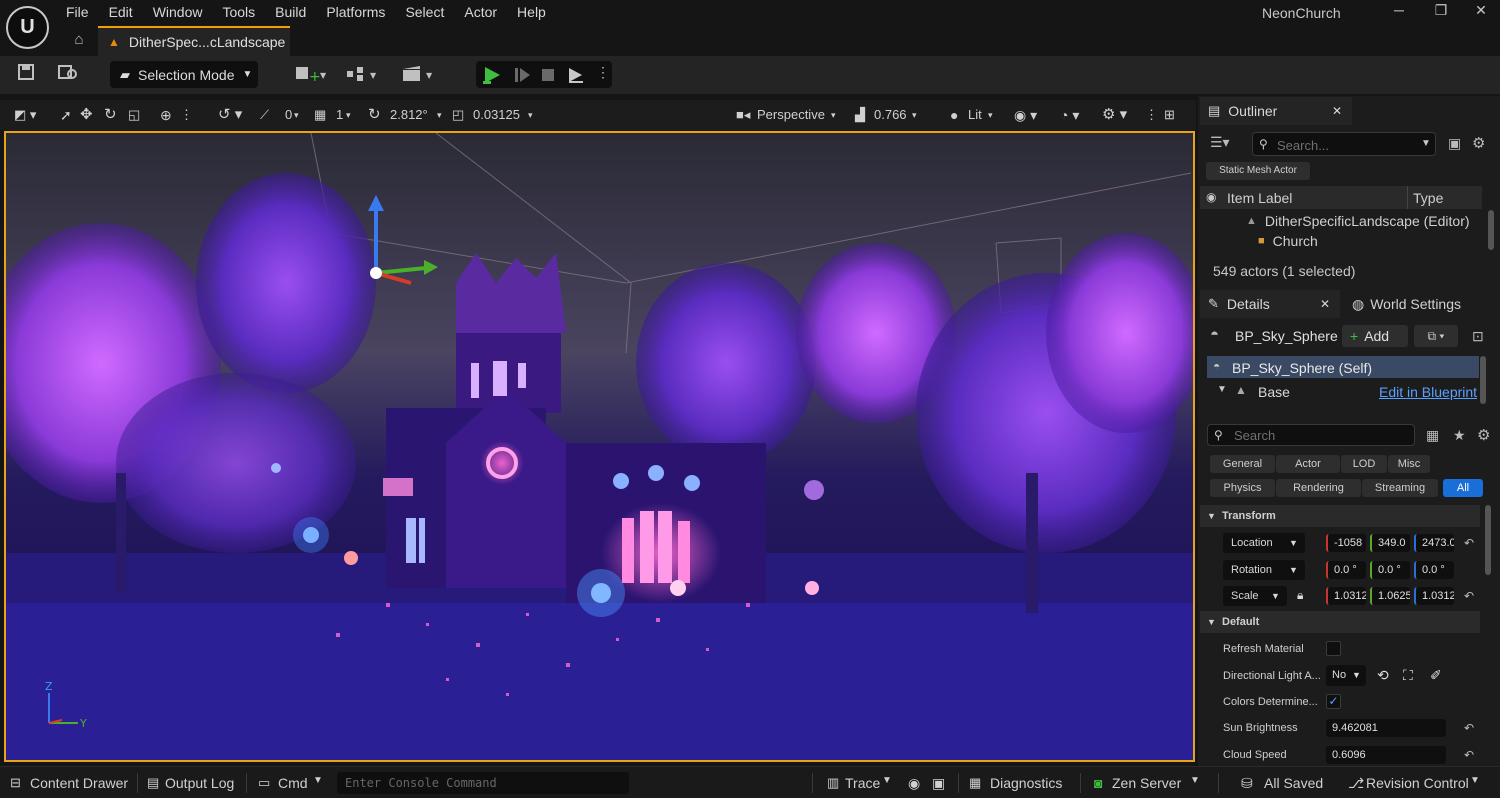  What do you see at coordinates (1434, 596) in the screenshot?
I see `scale-z-field: 1.0312` at bounding box center [1434, 596].